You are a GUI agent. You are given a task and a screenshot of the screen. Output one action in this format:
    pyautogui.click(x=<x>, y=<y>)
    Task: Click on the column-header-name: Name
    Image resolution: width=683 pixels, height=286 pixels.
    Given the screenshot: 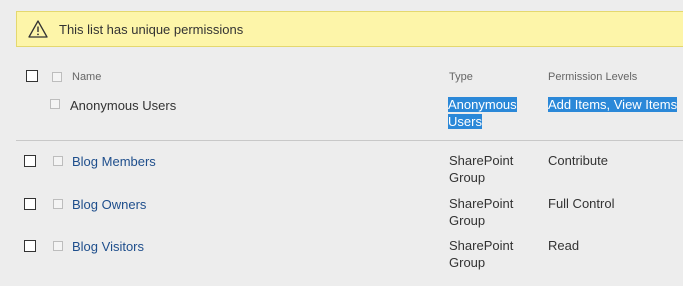 What is the action you would take?
    pyautogui.click(x=86, y=77)
    